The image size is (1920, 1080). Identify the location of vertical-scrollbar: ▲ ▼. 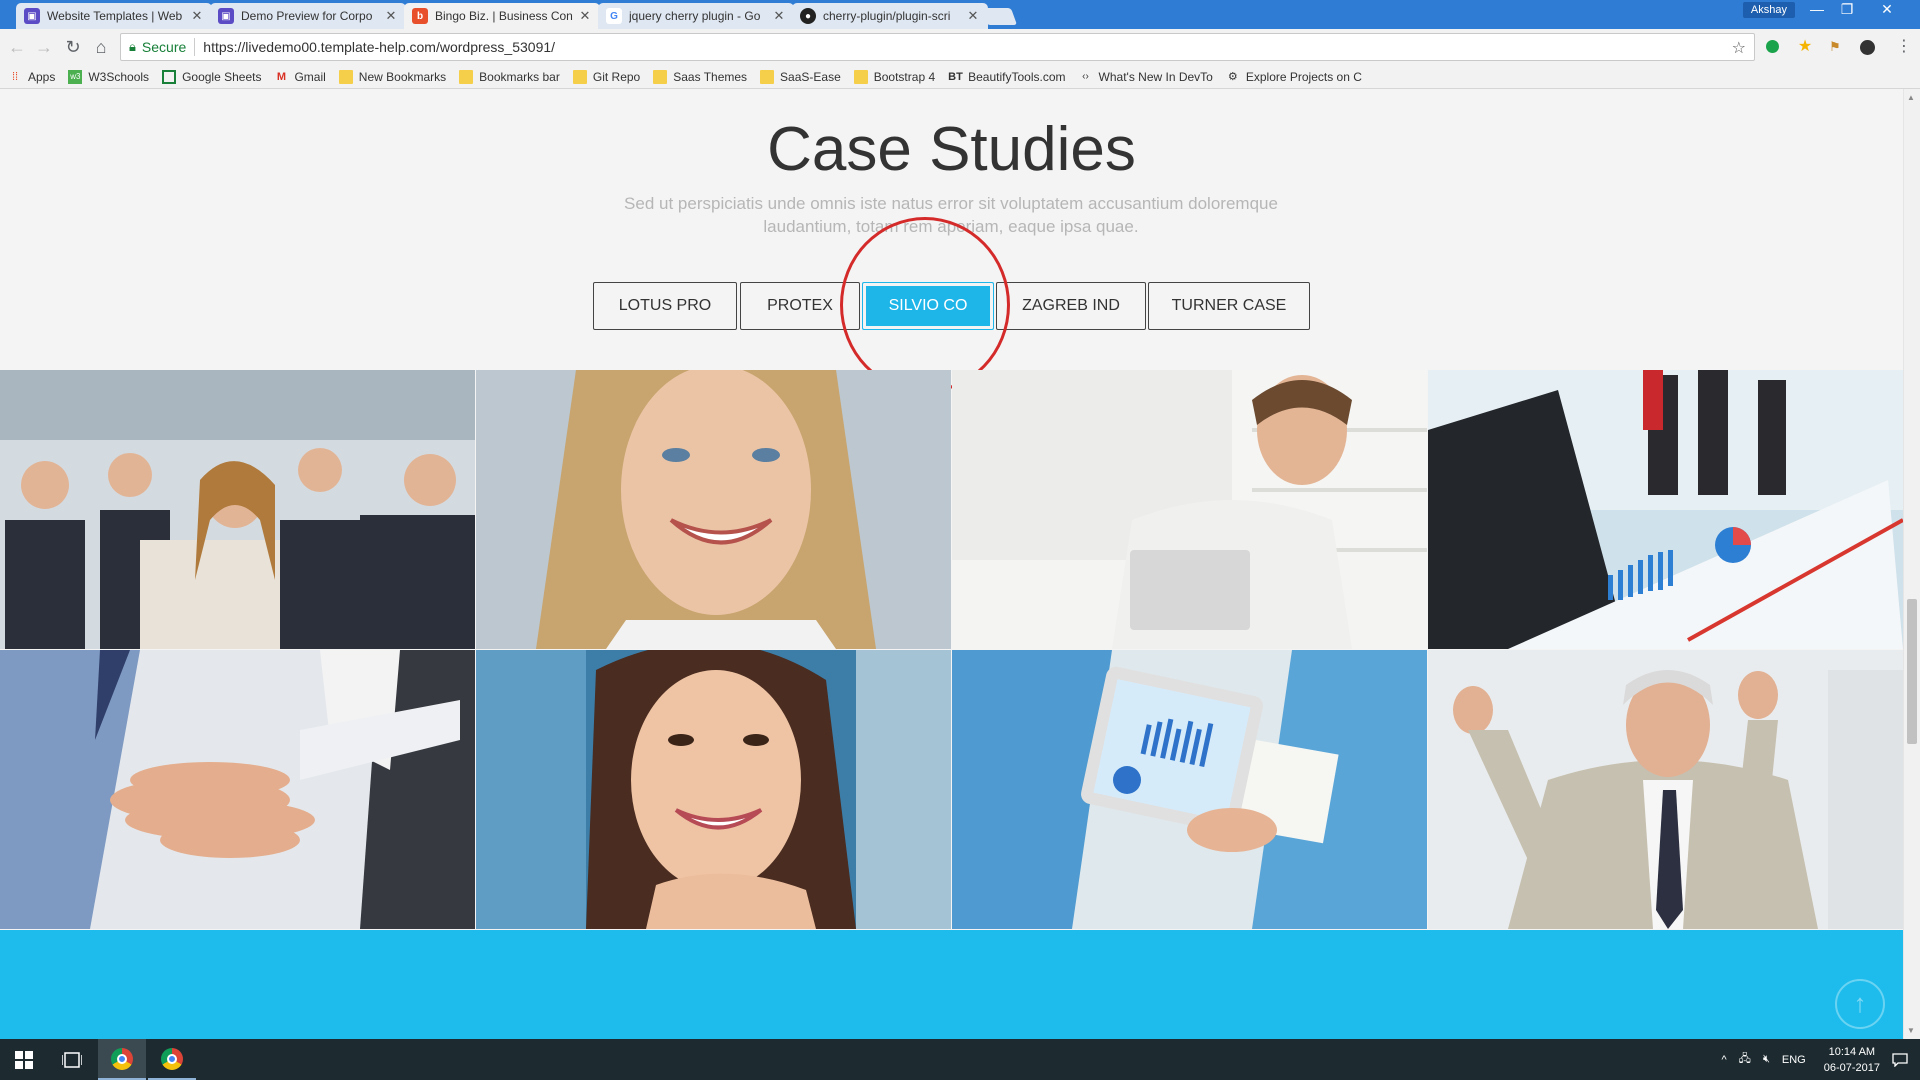
(1911, 564).